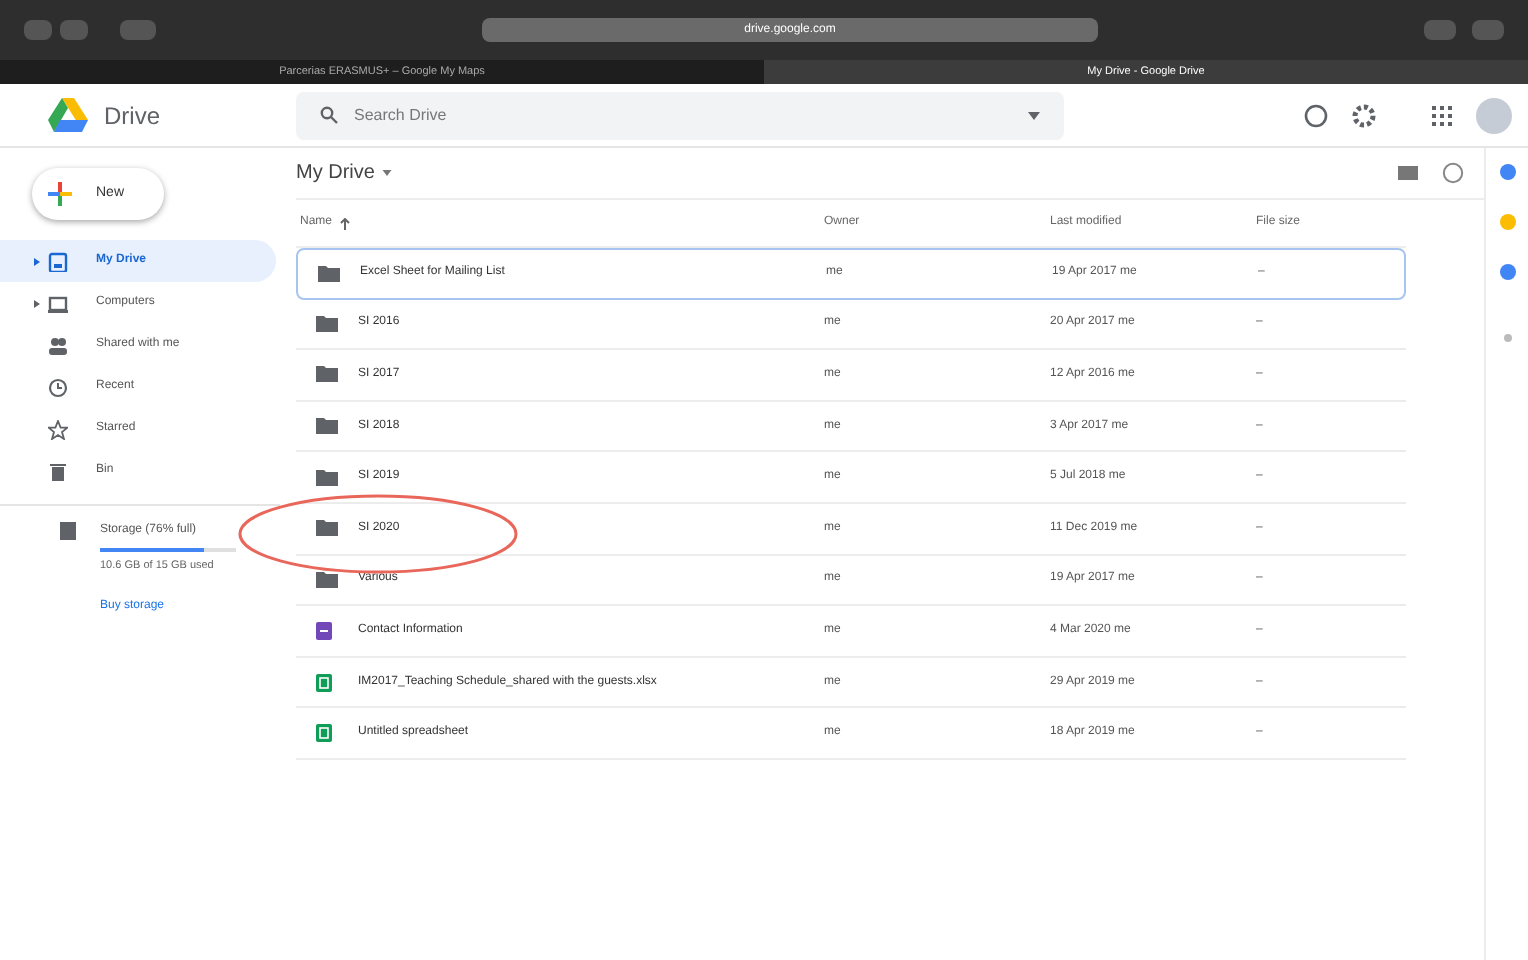  I want to click on search-bar: Search Drive, so click(680, 115).